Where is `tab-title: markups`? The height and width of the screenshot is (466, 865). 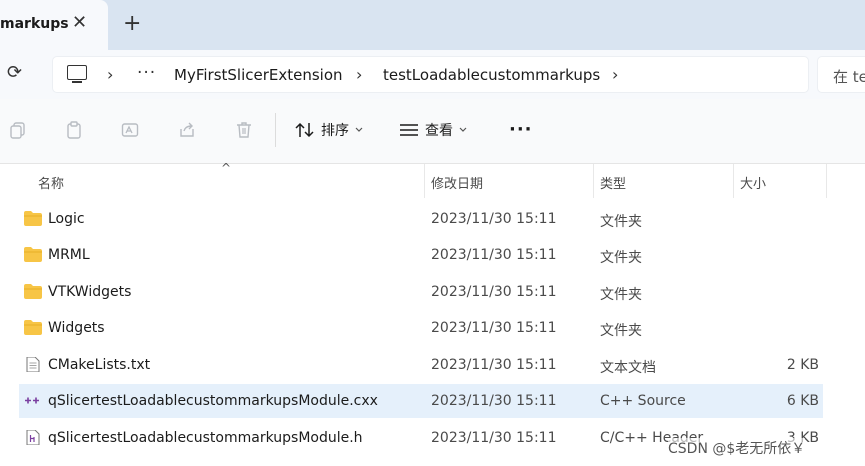 tab-title: markups is located at coordinates (34, 24).